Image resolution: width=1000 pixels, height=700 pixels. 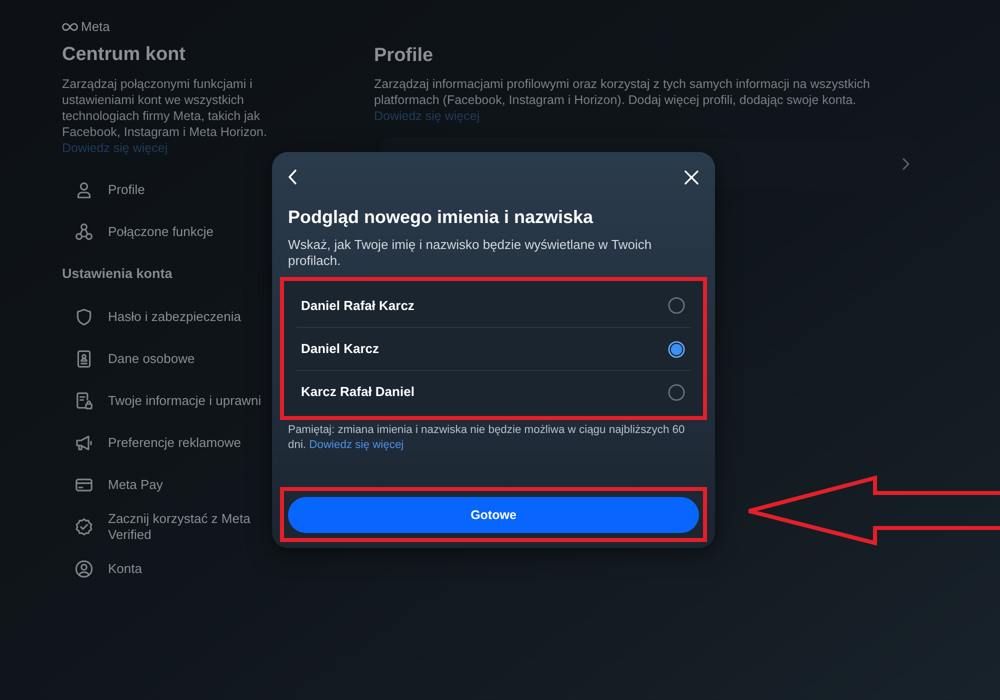 What do you see at coordinates (84, 190) in the screenshot?
I see `person-icon` at bounding box center [84, 190].